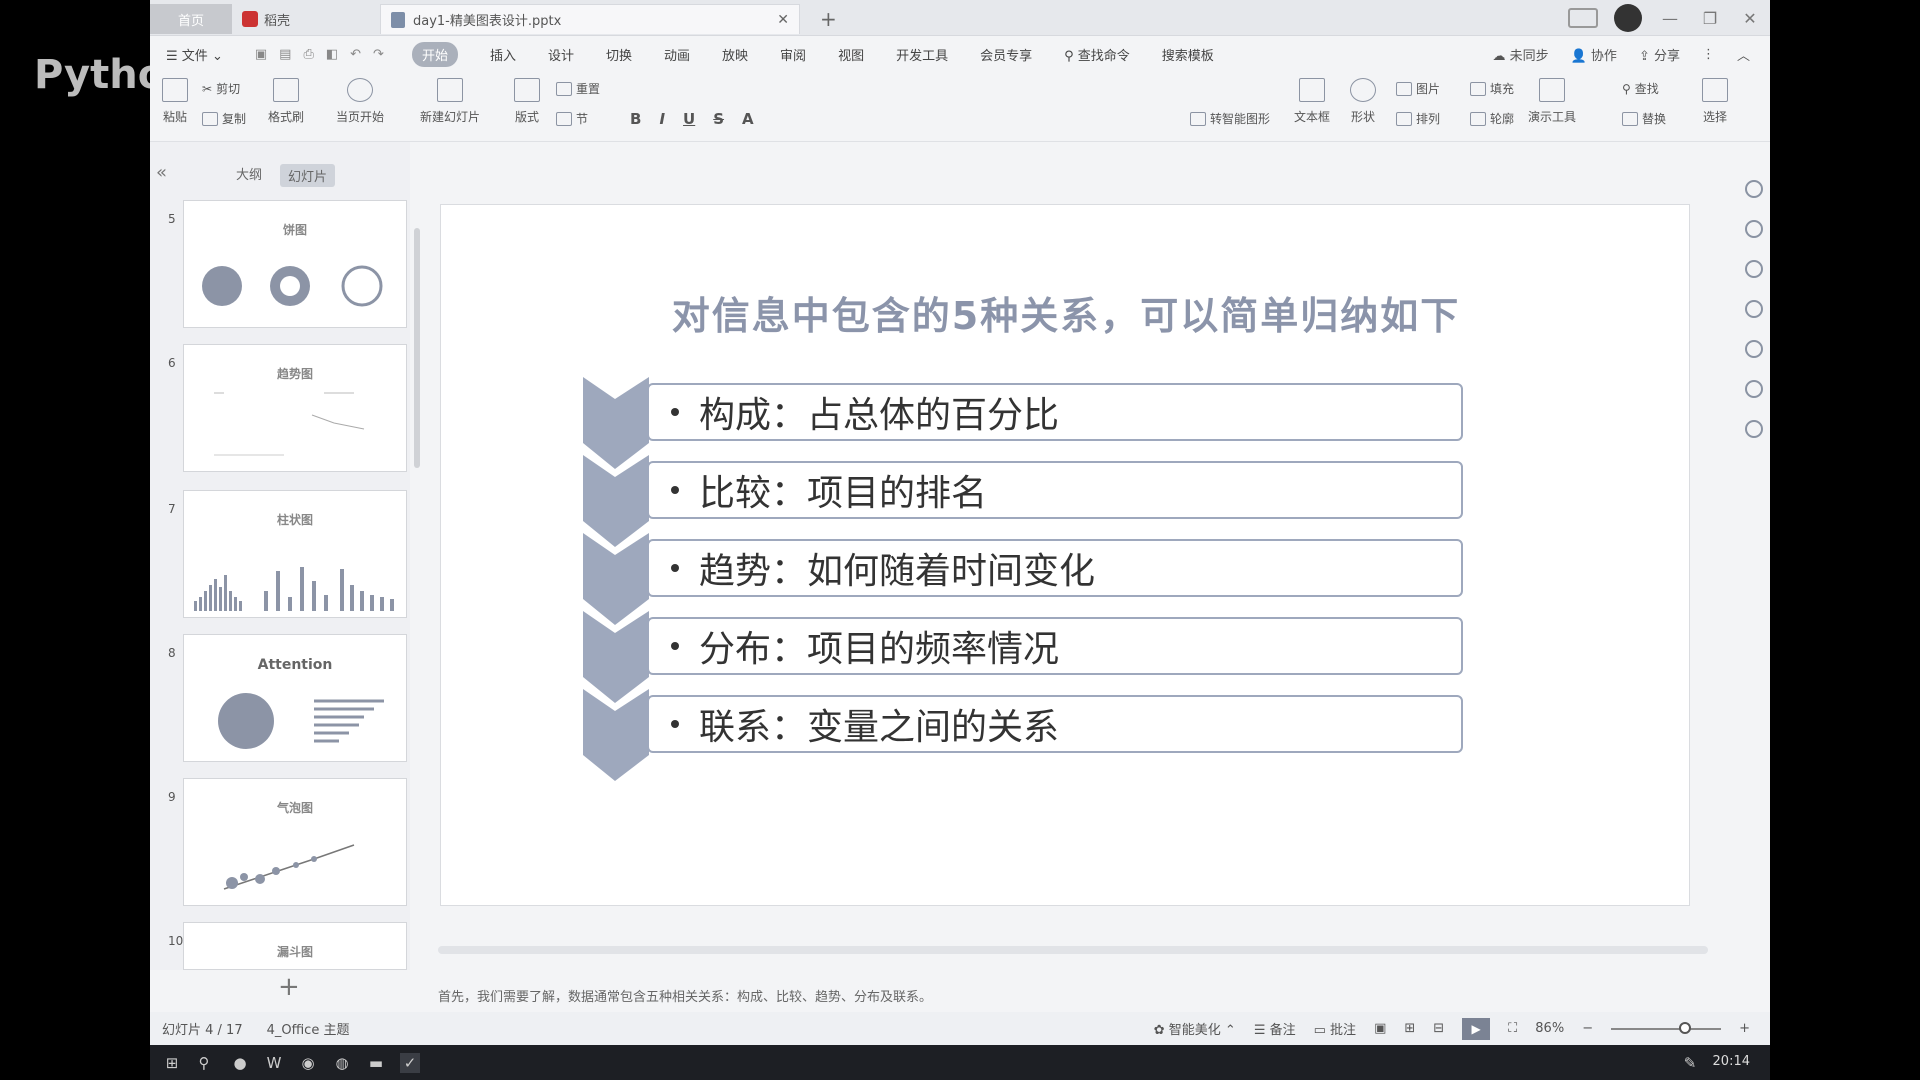 The height and width of the screenshot is (1080, 1920). I want to click on slideshow-play-button: ▶, so click(1476, 1028).